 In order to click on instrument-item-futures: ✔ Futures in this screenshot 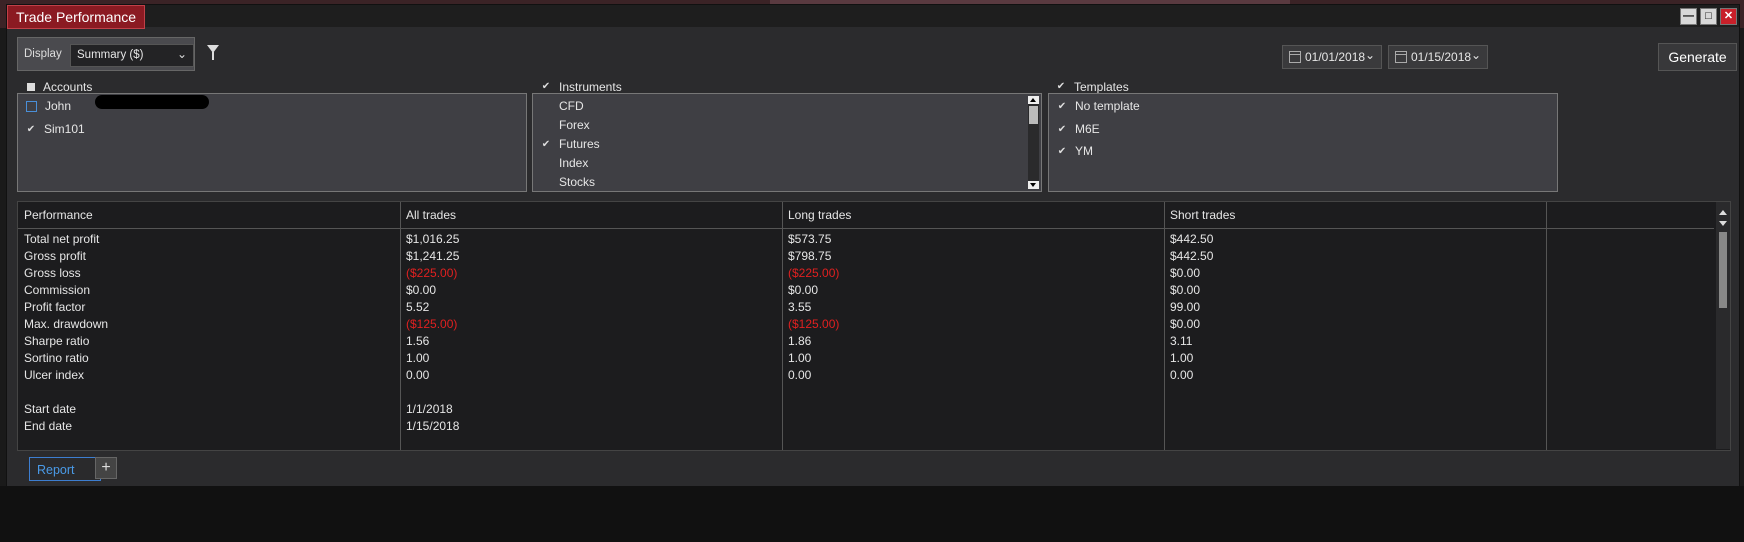, I will do `click(570, 144)`.